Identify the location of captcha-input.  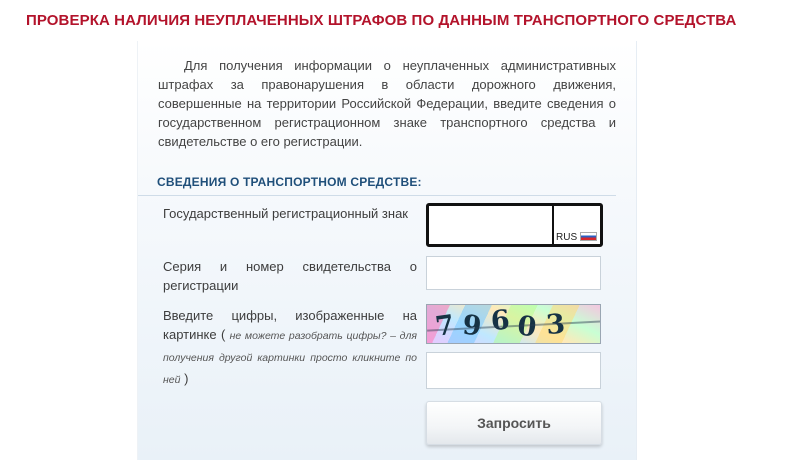
(513, 370).